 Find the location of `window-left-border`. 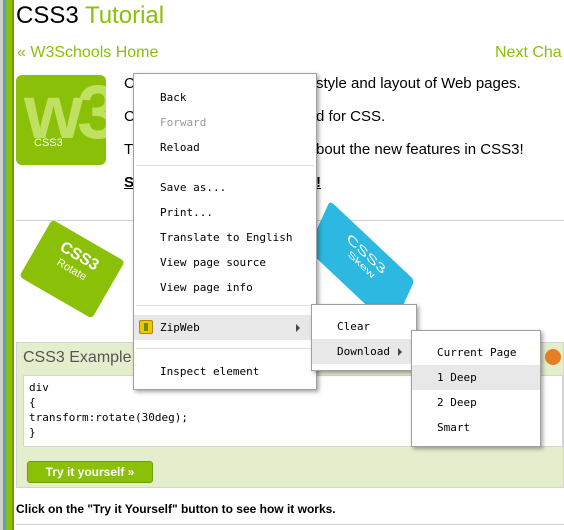

window-left-border is located at coordinates (7, 265).